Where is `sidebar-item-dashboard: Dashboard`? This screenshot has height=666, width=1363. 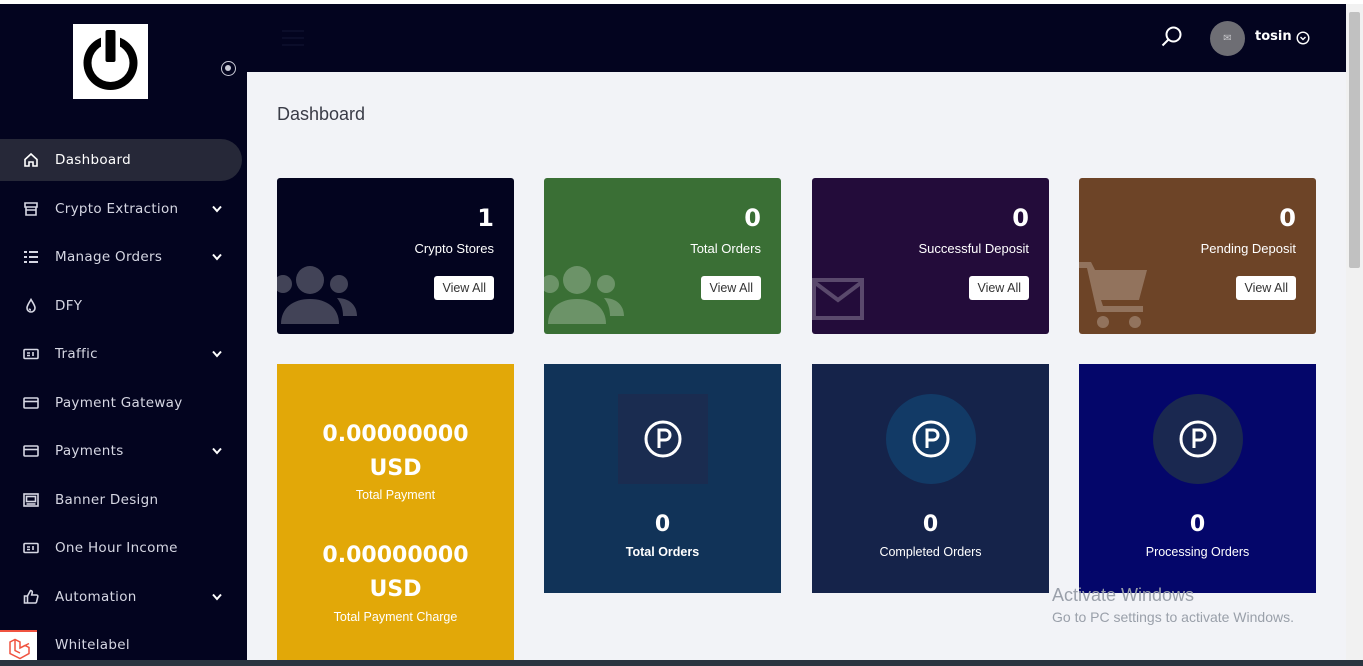 sidebar-item-dashboard: Dashboard is located at coordinates (121, 160).